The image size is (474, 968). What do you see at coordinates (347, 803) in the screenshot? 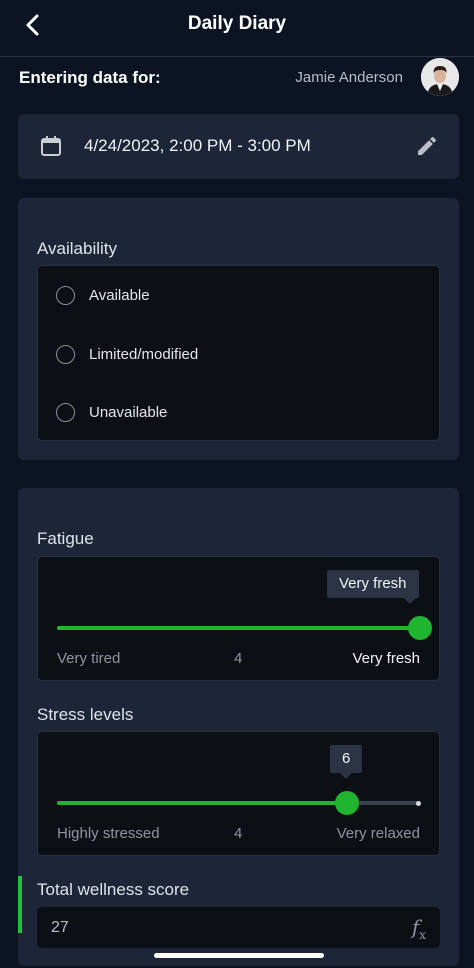
I see `stress-slider-thumb` at bounding box center [347, 803].